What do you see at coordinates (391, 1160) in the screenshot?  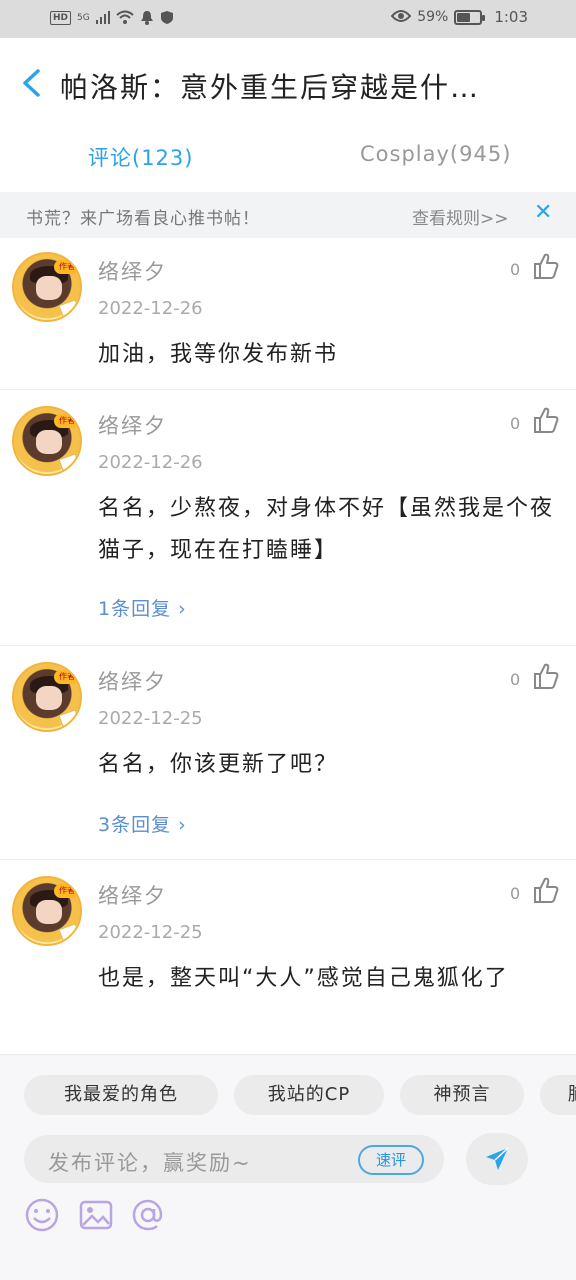 I see `quick-comment-button: 速评` at bounding box center [391, 1160].